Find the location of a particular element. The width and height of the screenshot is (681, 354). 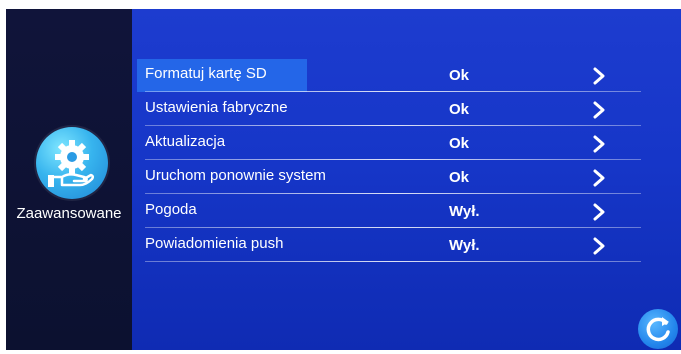

menu-item-label: Powiadomienia push is located at coordinates (214, 243).